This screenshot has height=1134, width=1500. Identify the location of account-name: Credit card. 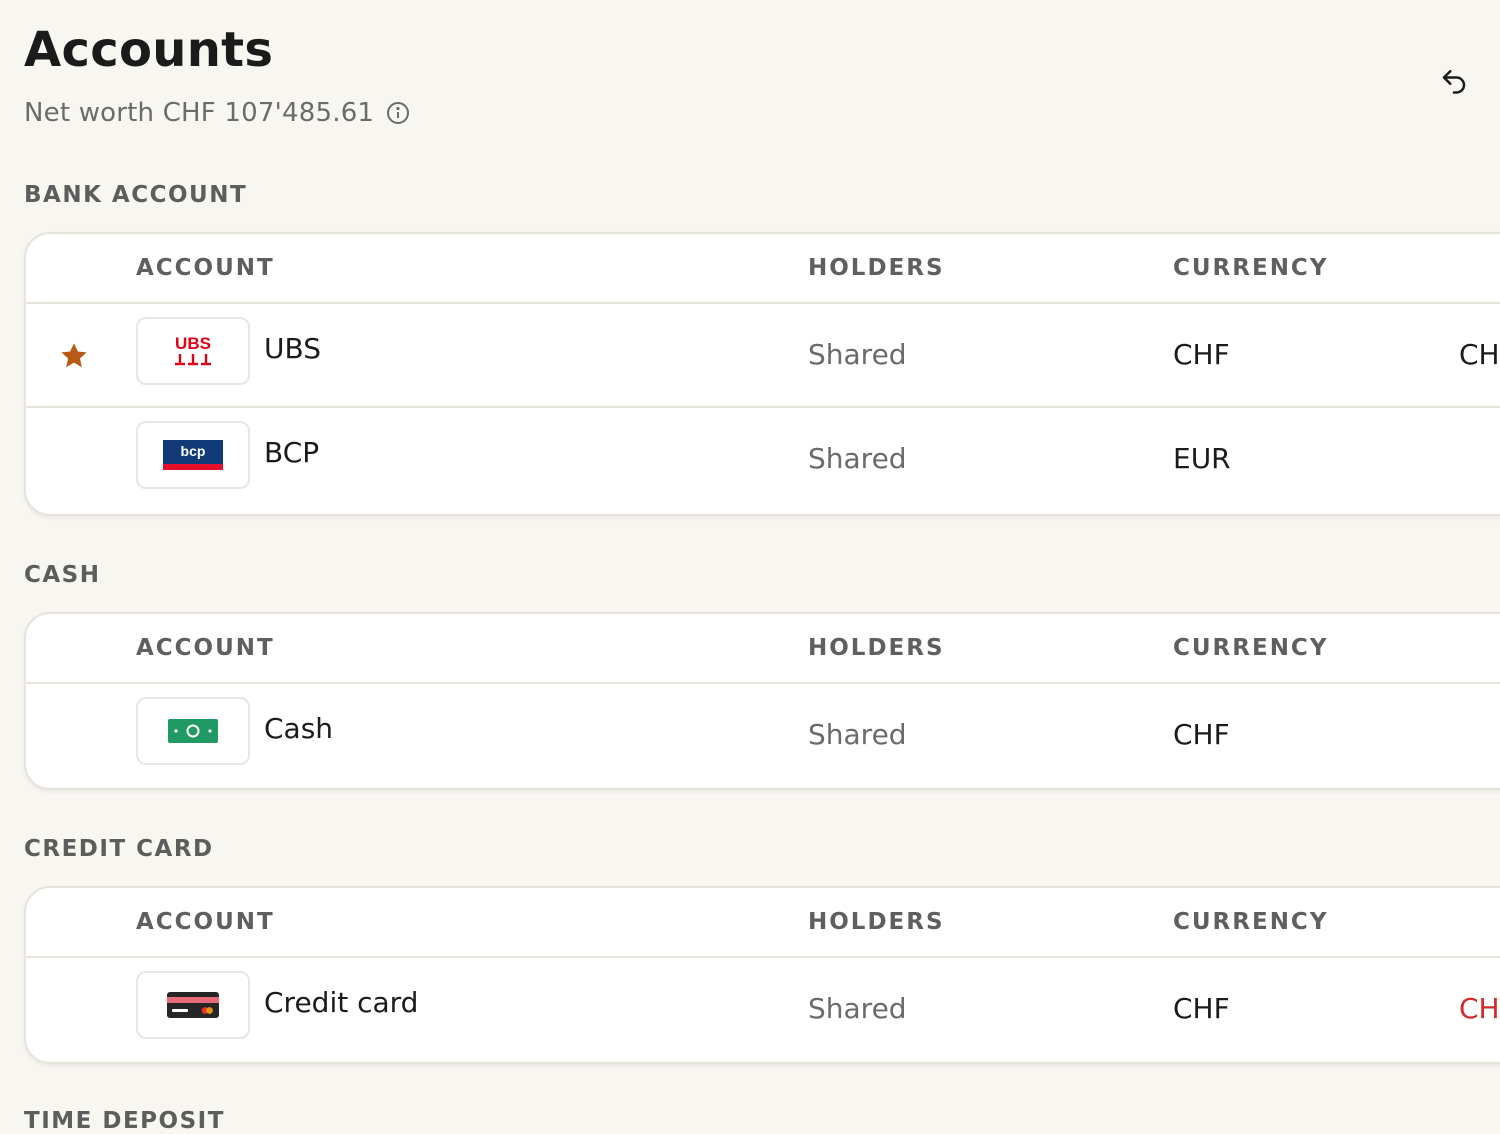
(341, 1002).